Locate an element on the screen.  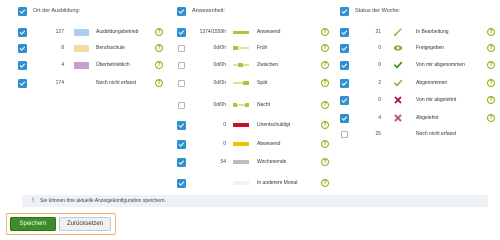
section-header: Status der Woche: is located at coordinates (370, 11).